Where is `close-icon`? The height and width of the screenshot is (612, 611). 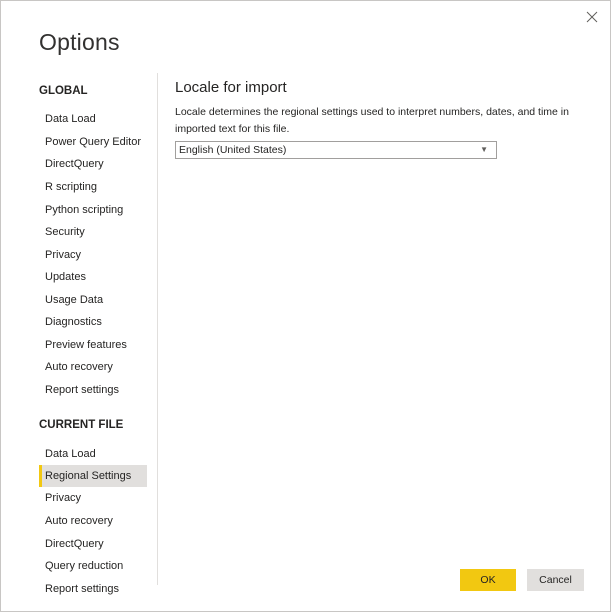 close-icon is located at coordinates (592, 17).